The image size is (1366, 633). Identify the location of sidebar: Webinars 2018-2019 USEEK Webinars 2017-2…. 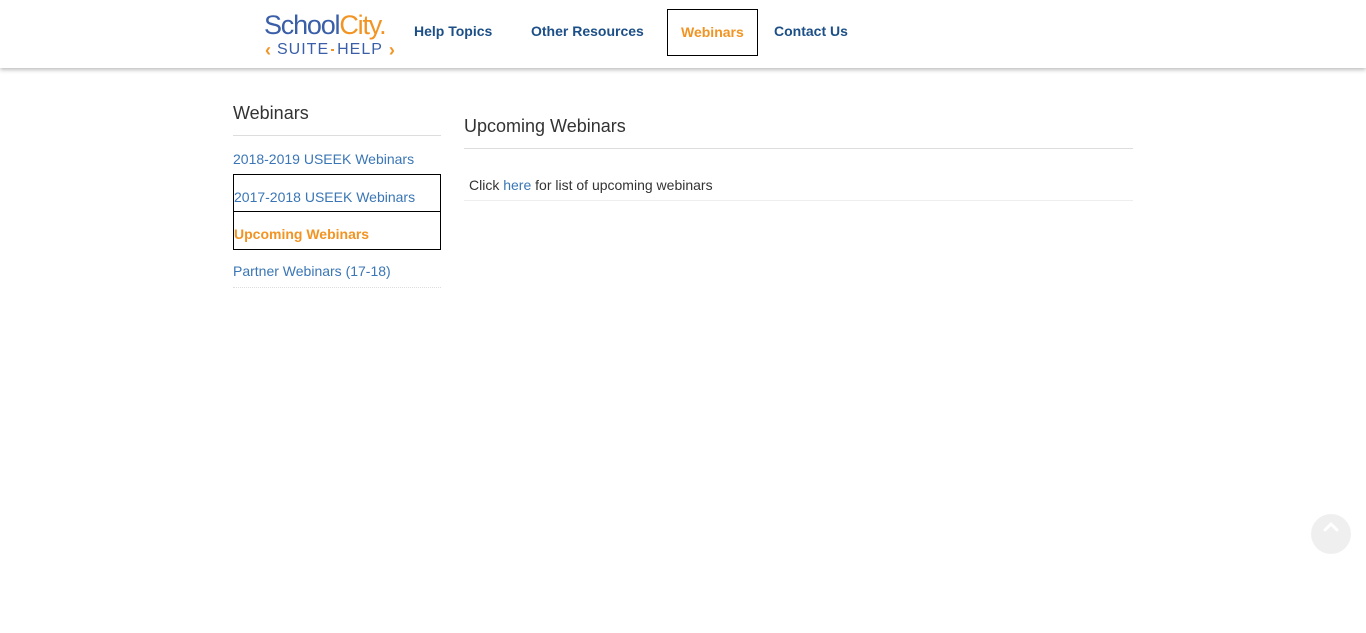
(337, 195).